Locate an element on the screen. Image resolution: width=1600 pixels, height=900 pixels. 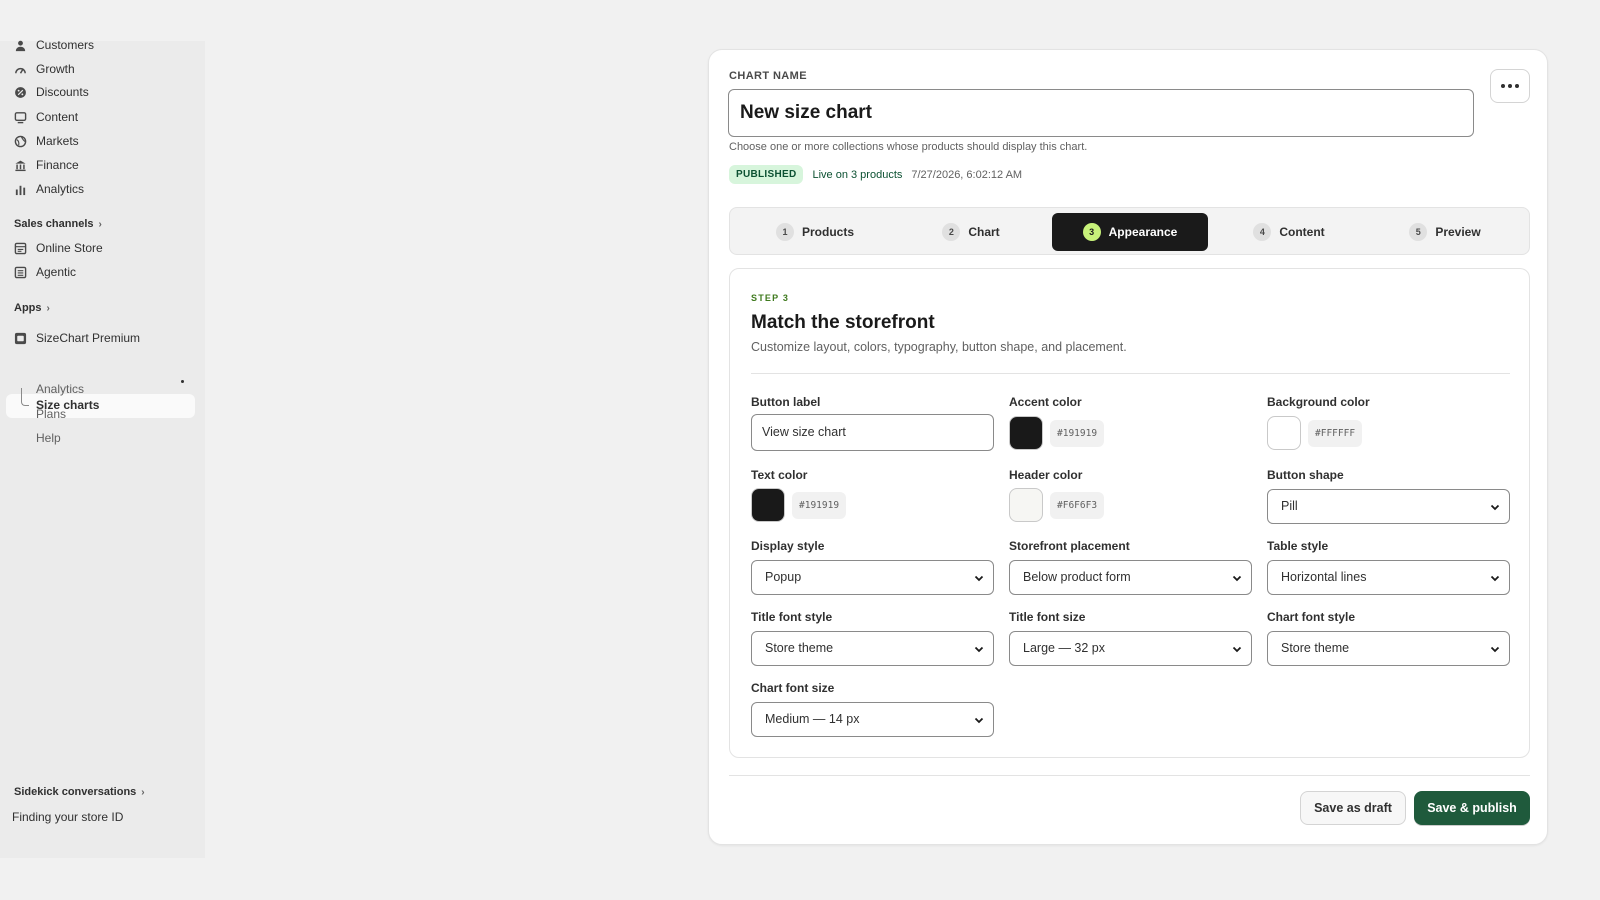
sidebar-item-content: Content is located at coordinates (46, 117).